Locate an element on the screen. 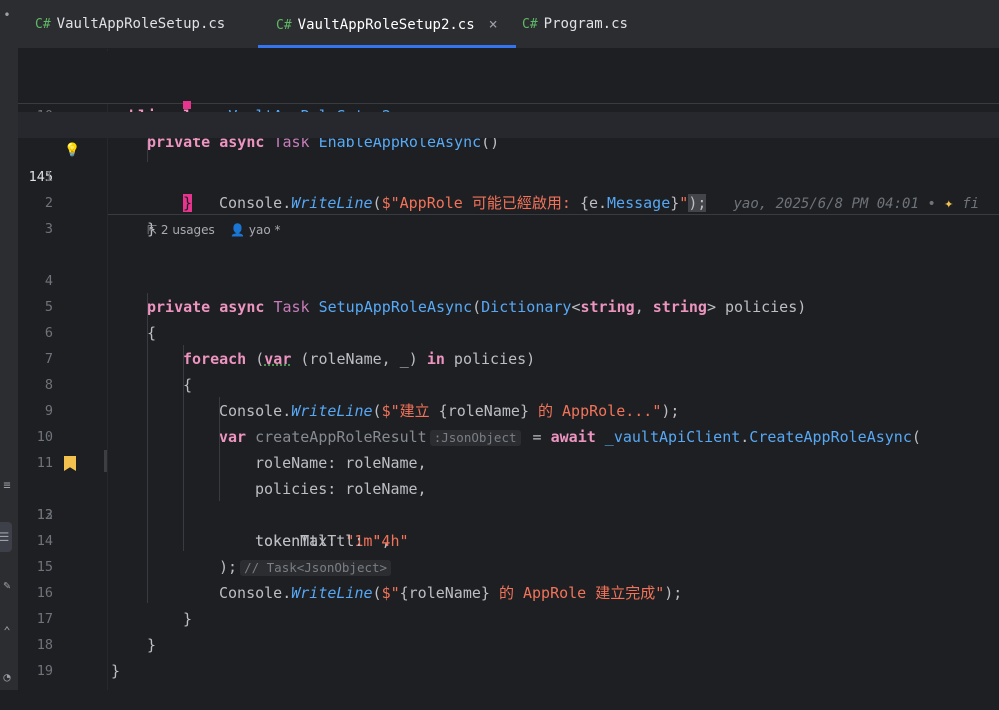  author-label: yao * is located at coordinates (265, 230).